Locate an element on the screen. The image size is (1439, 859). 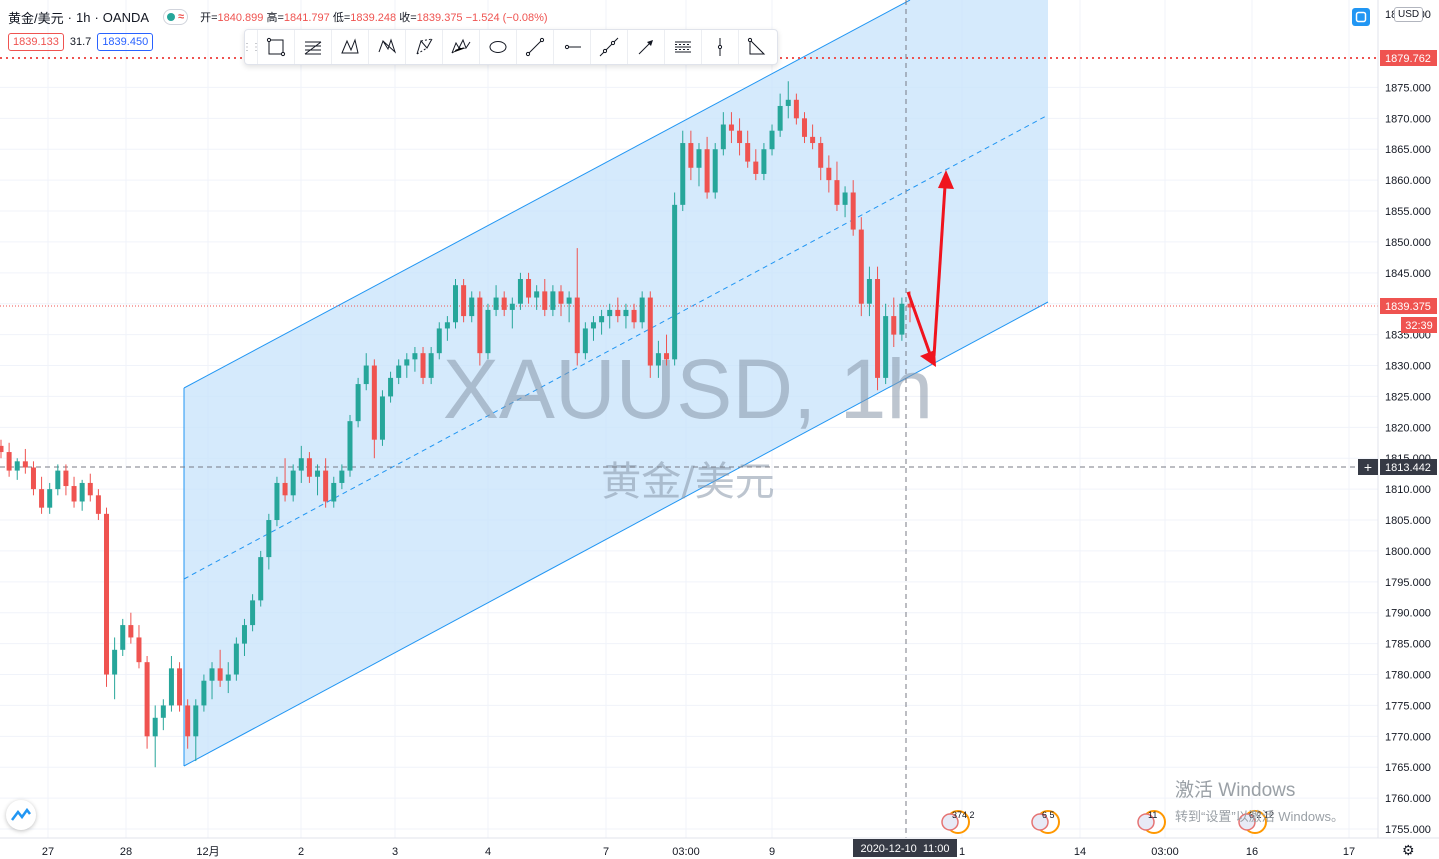
extended-line-tool-icon is located at coordinates (608, 47).